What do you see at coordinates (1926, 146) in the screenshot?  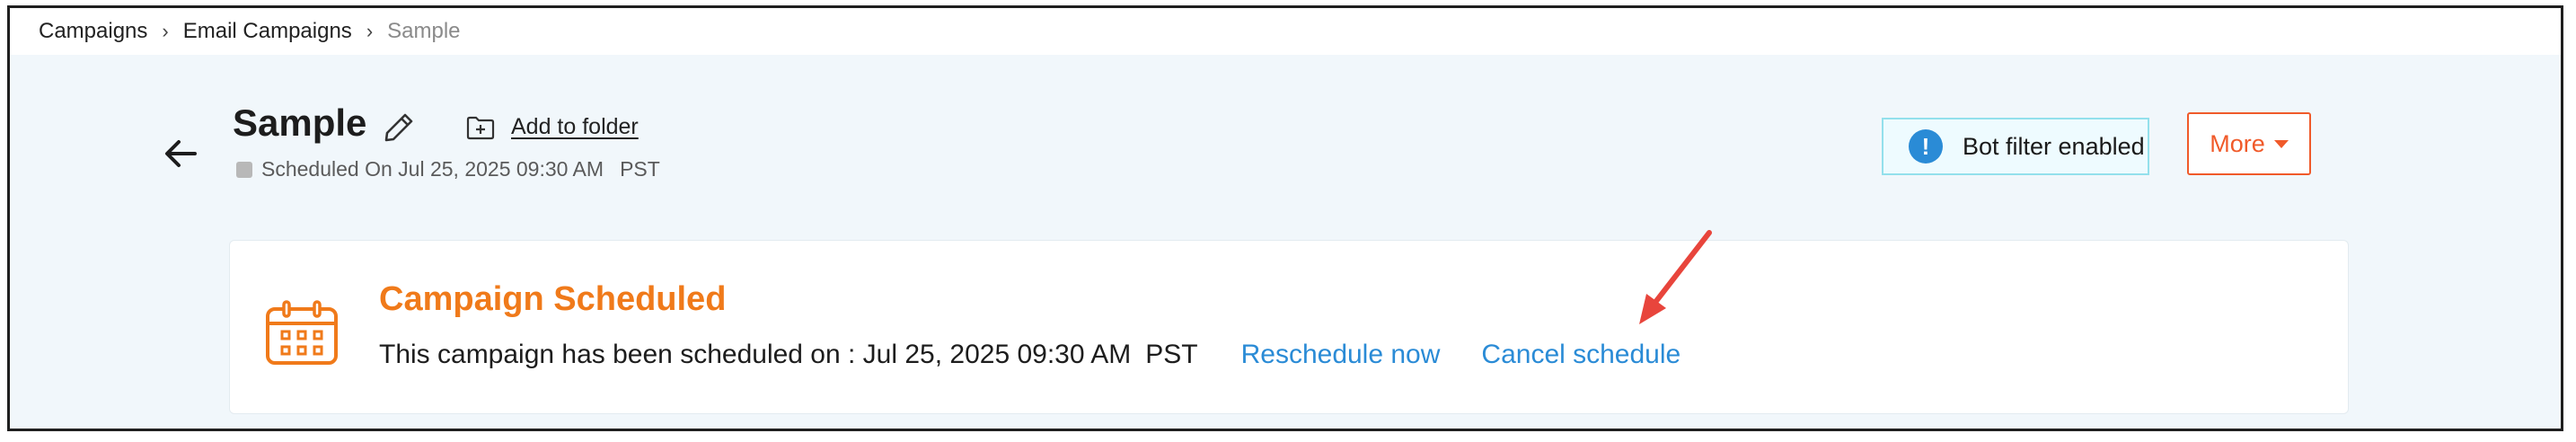 I see `info-icon: !` at bounding box center [1926, 146].